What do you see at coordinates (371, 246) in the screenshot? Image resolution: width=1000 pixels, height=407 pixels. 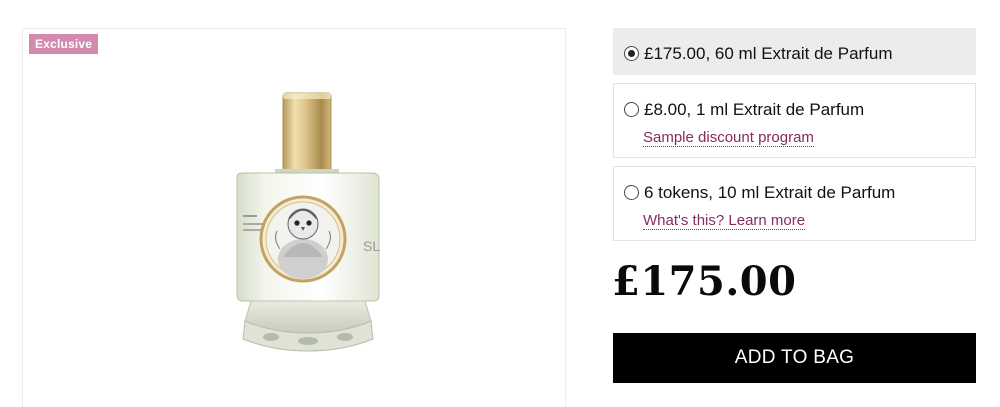 I see `svg-text: SL` at bounding box center [371, 246].